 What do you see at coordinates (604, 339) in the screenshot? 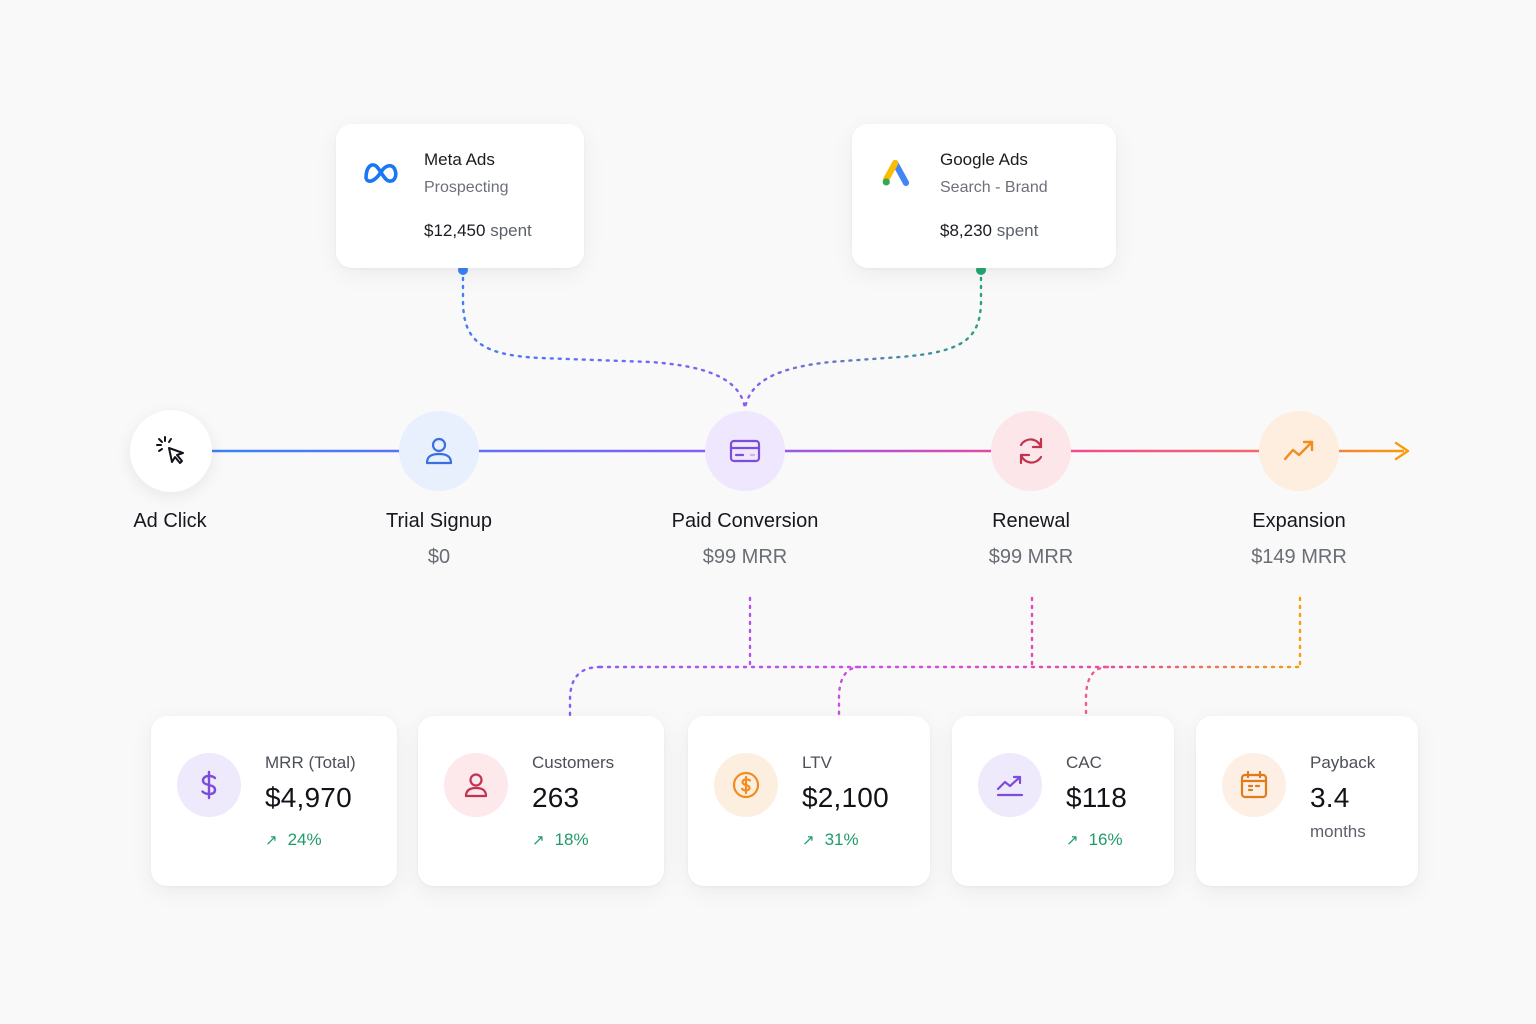
I see `meta-connector` at bounding box center [604, 339].